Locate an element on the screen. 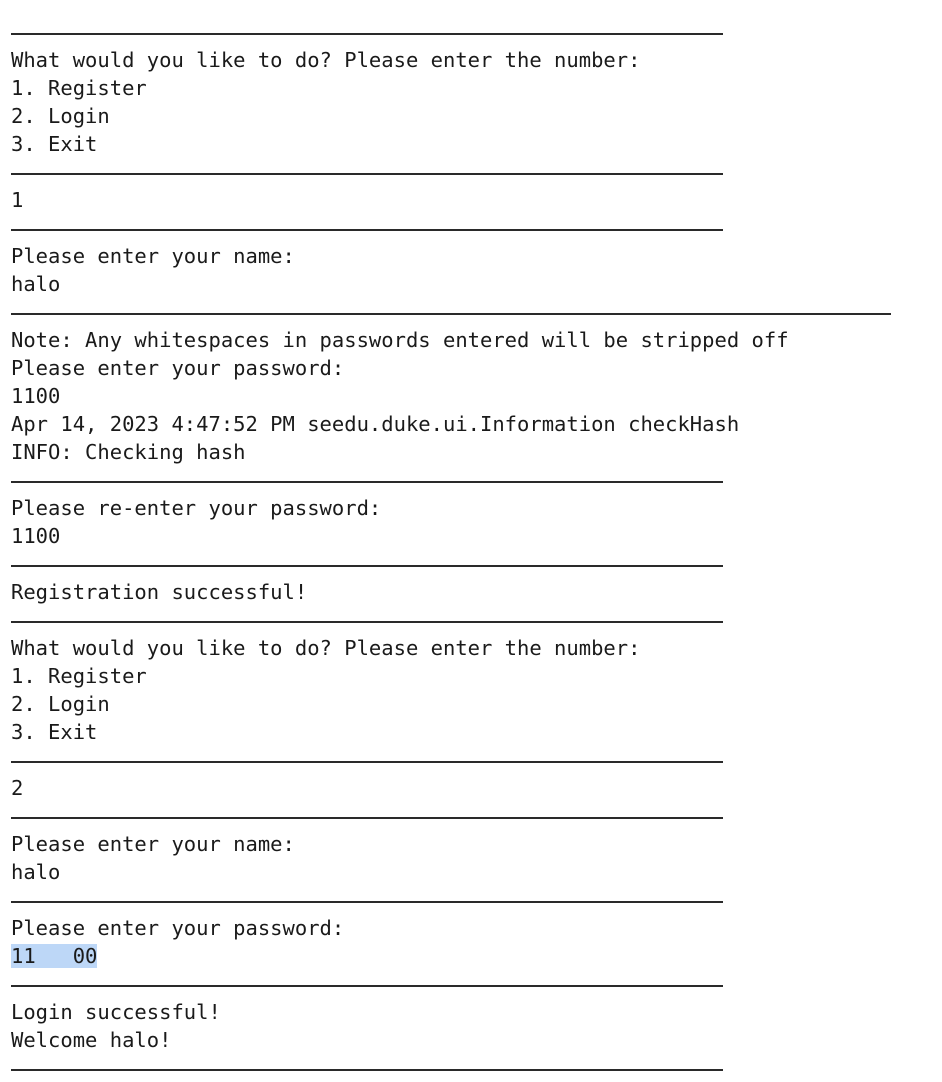 The height and width of the screenshot is (1082, 942). text-selection: 11 00 is located at coordinates (54, 956).